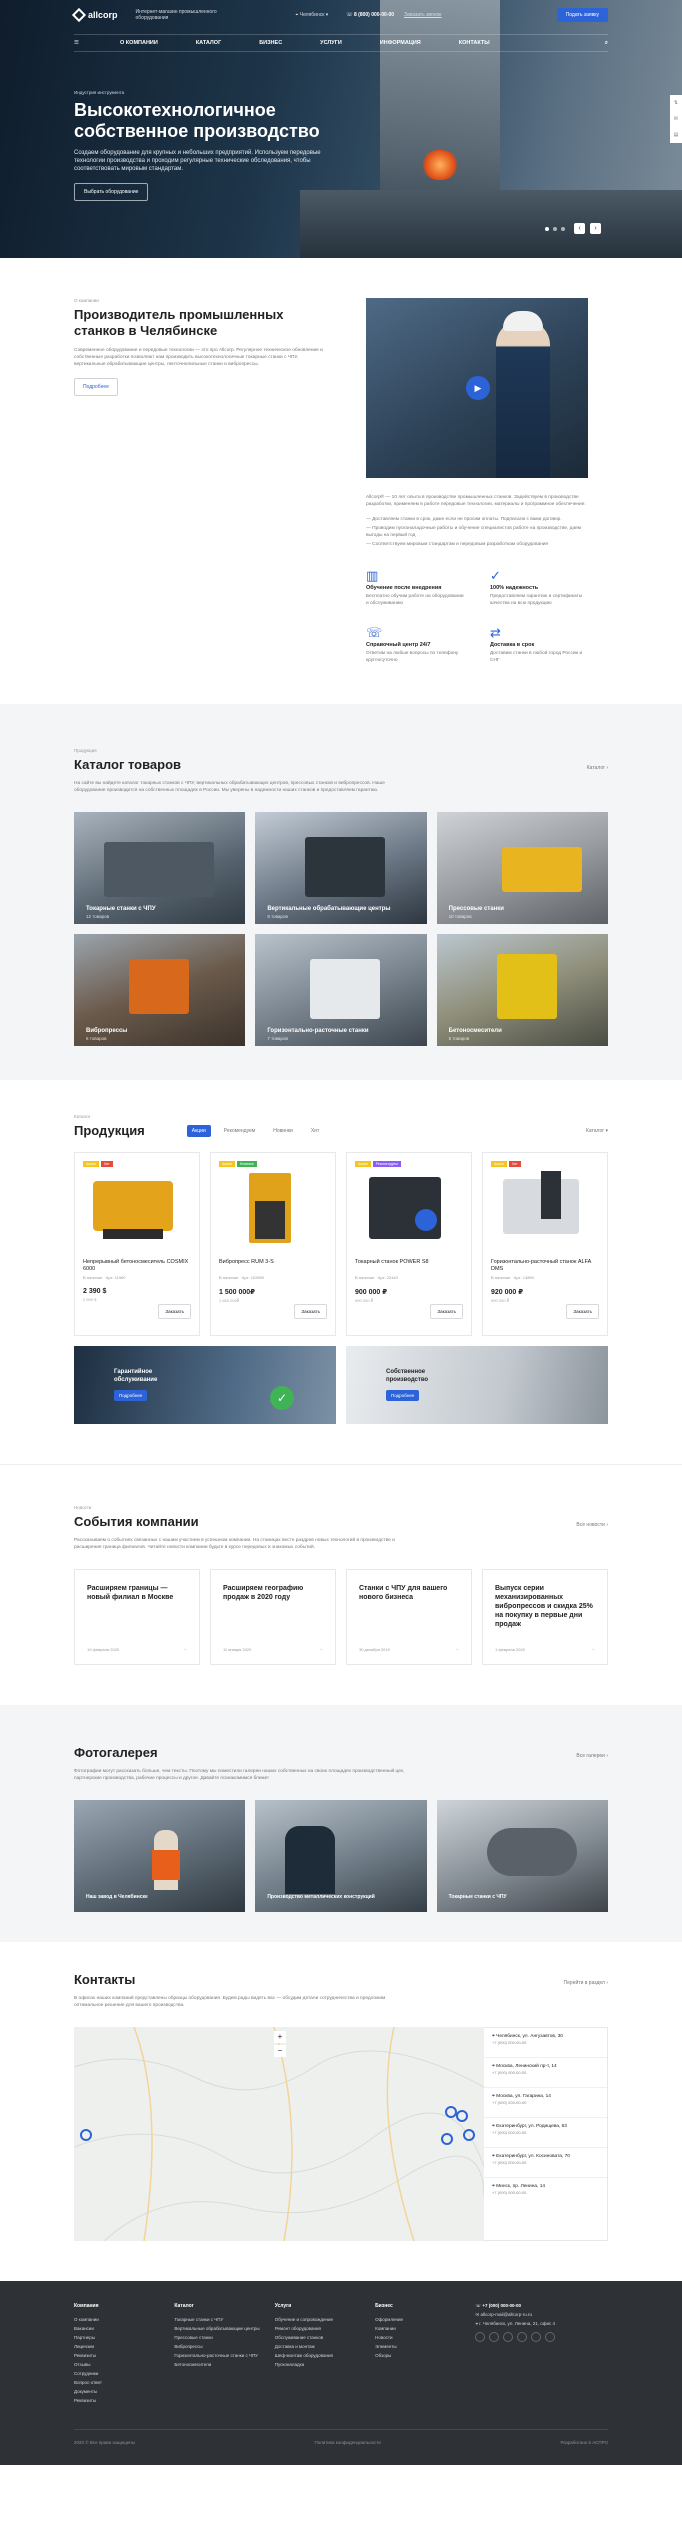  Describe the element at coordinates (425, 2328) in the screenshot. I see `footer-link: Компании` at that location.